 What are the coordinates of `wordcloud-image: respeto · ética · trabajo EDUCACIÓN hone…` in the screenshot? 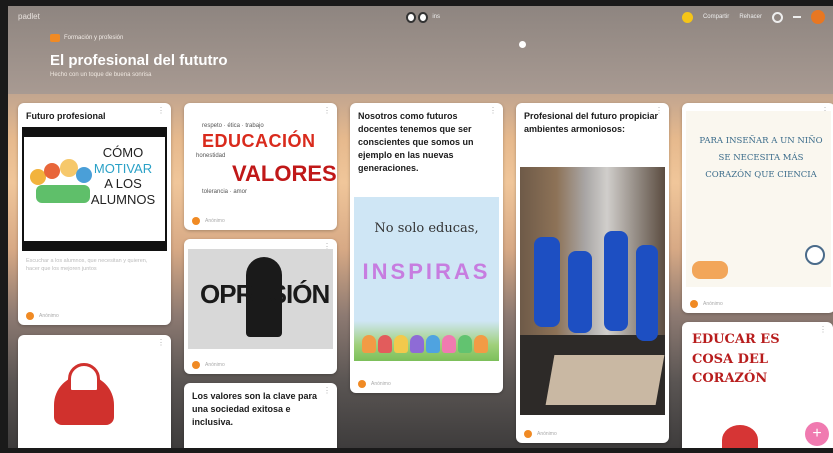 It's located at (264, 163).